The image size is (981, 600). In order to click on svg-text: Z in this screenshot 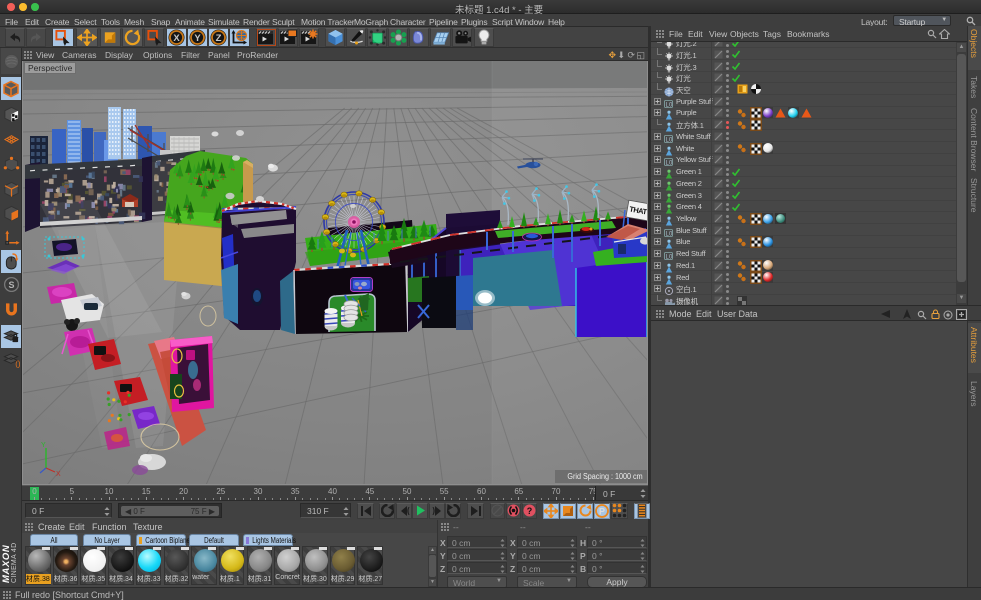, I will do `click(219, 38)`.